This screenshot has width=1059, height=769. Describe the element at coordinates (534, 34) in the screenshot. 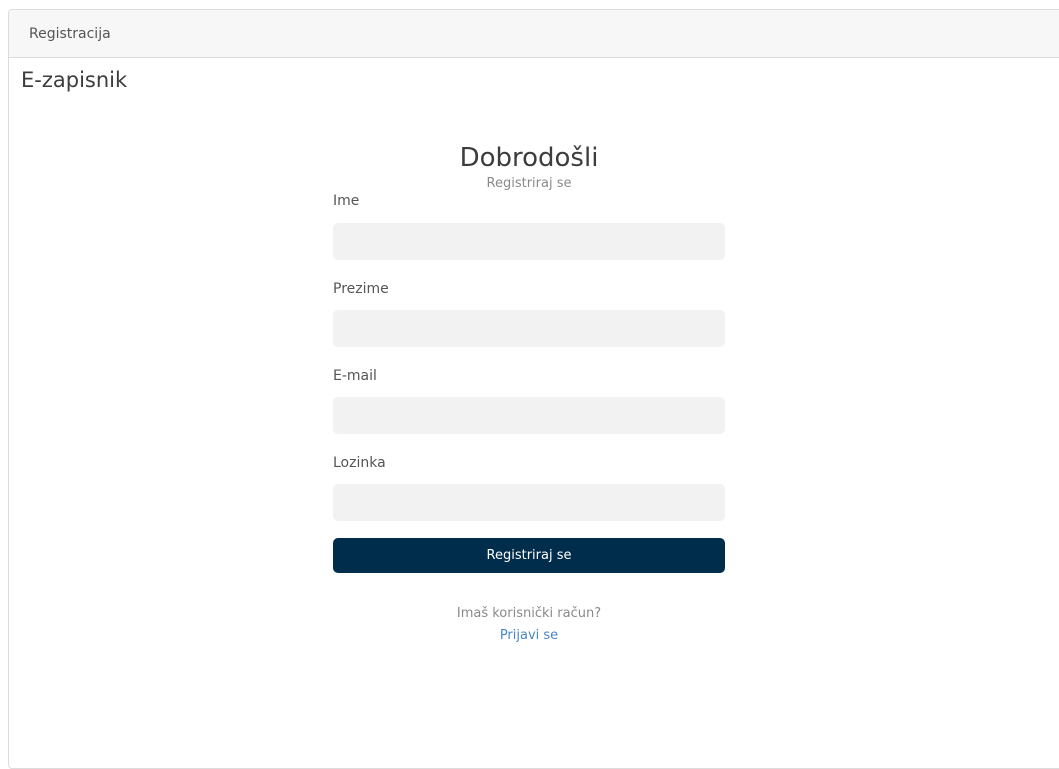

I see `card-header: Registracija` at that location.